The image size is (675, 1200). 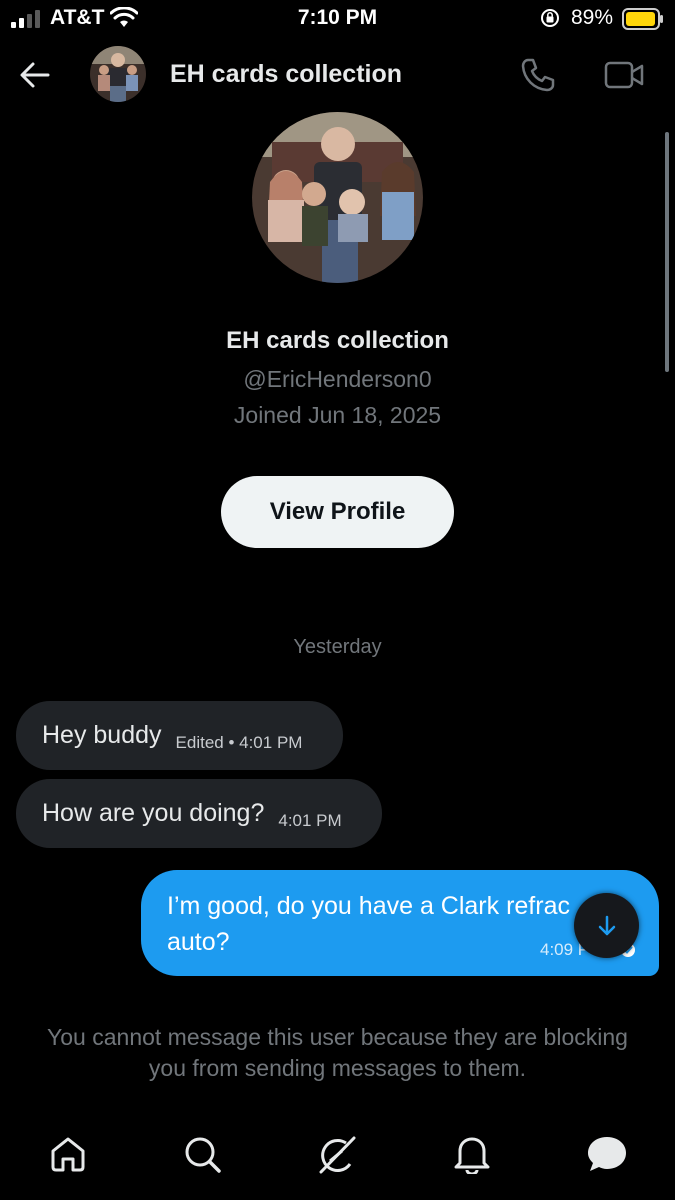 I want to click on home-icon, so click(x=68, y=1154).